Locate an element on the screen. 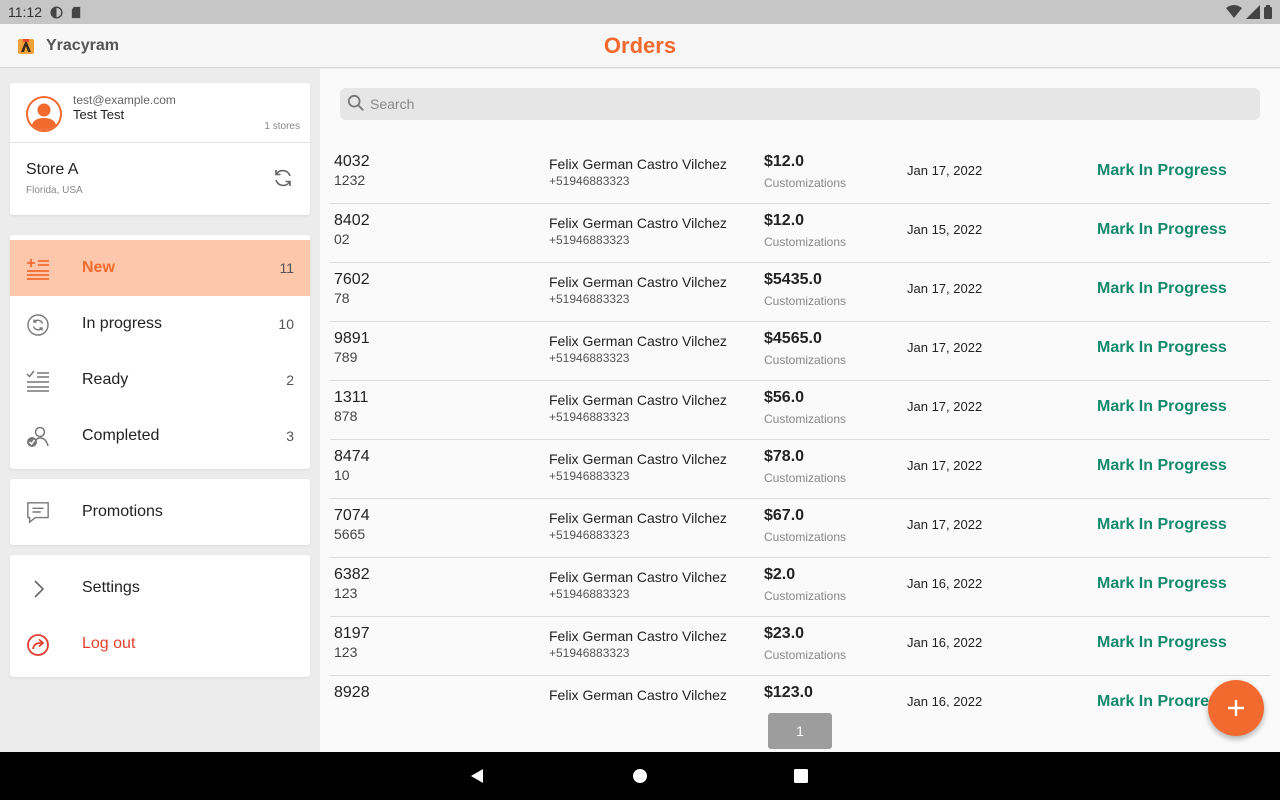  nav-item-new: New 11 is located at coordinates (160, 268).